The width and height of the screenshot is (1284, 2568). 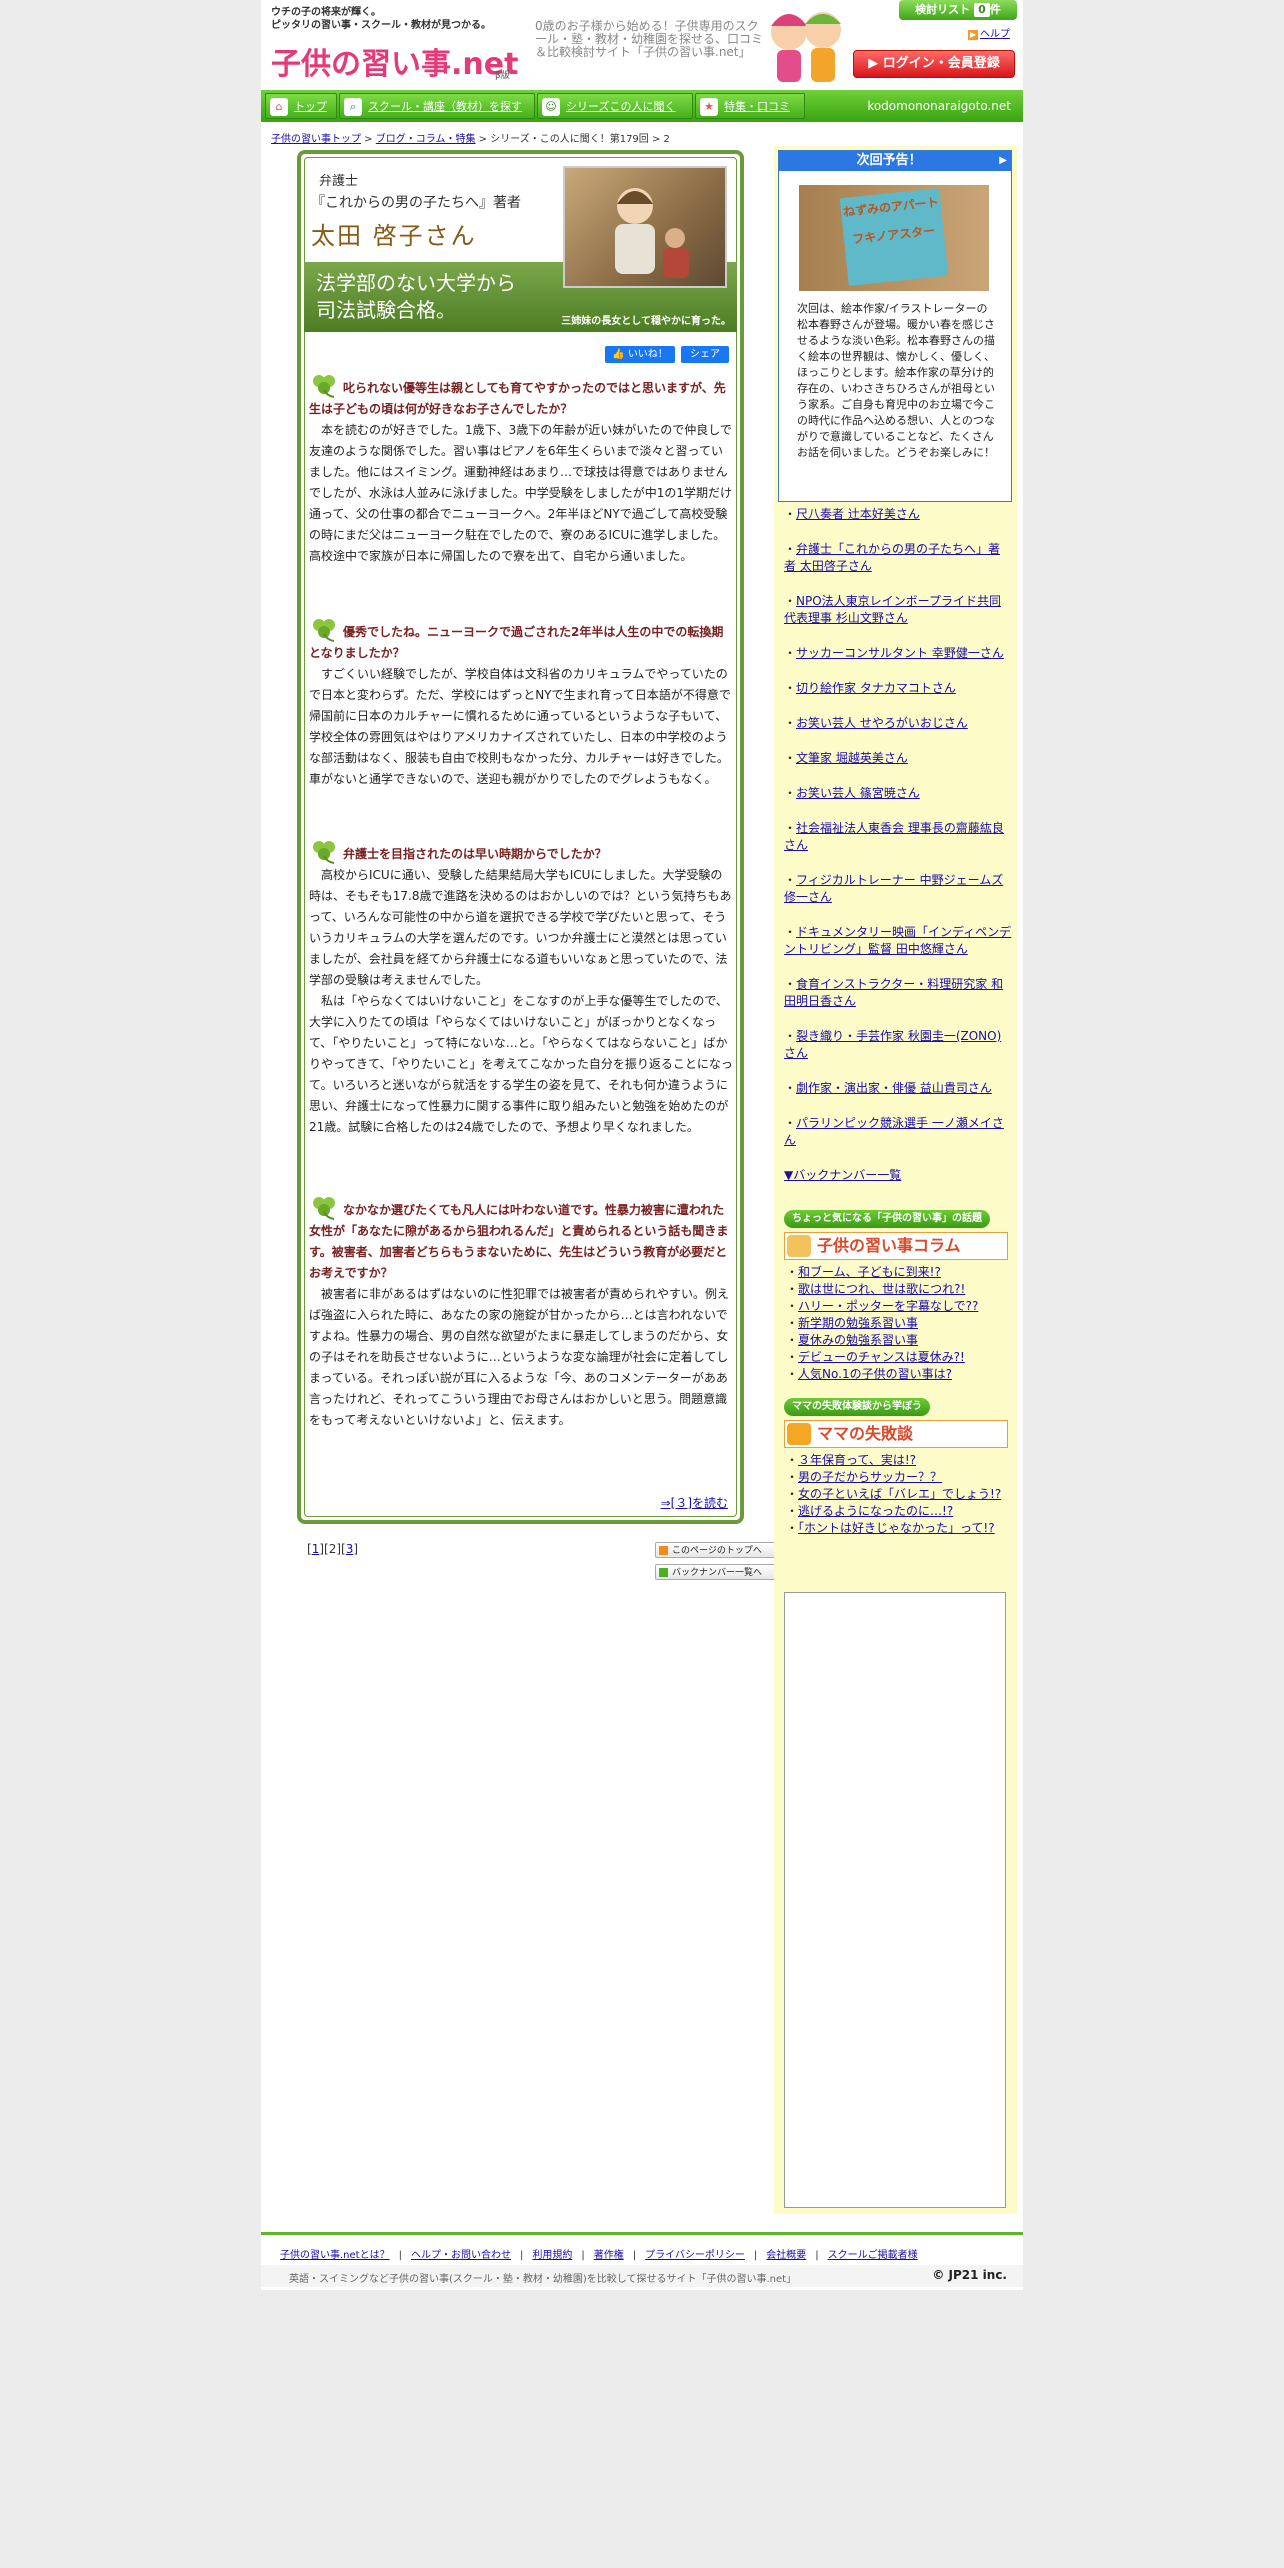 What do you see at coordinates (857, 1407) in the screenshot?
I see `failure-tag: ママの失敗体験談から学ぼう` at bounding box center [857, 1407].